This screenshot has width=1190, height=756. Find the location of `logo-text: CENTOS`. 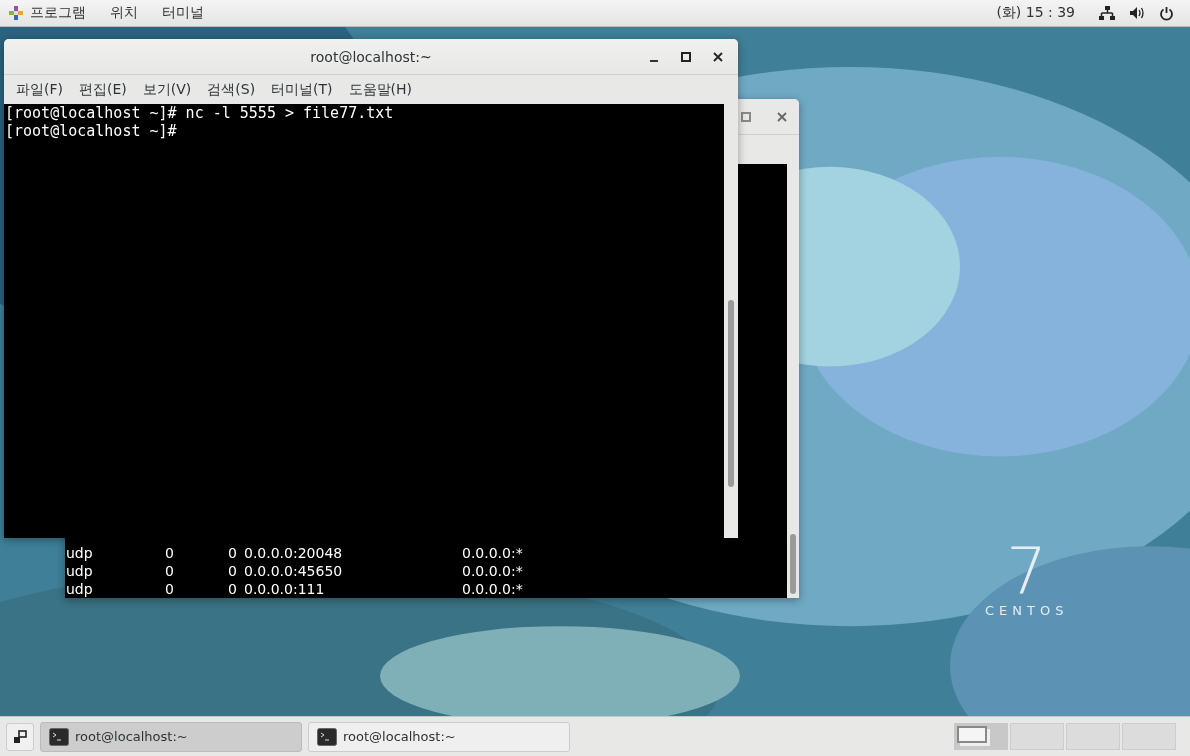

logo-text: CENTOS is located at coordinates (1027, 610).